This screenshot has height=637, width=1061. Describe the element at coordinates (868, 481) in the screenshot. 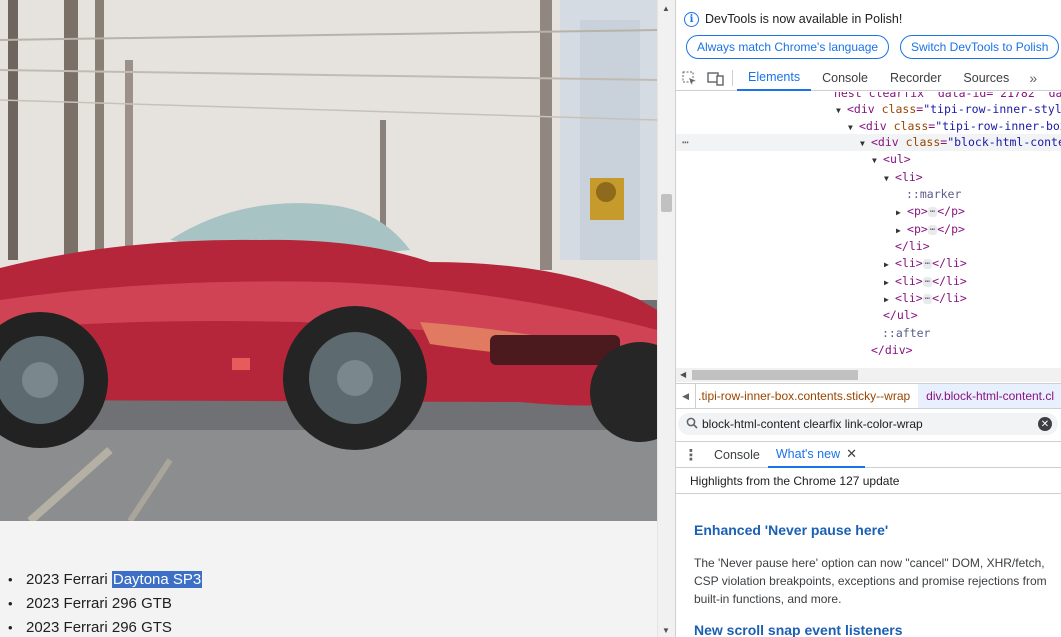

I see `whats-new-header: Highlights from the Chrome 127 update` at that location.